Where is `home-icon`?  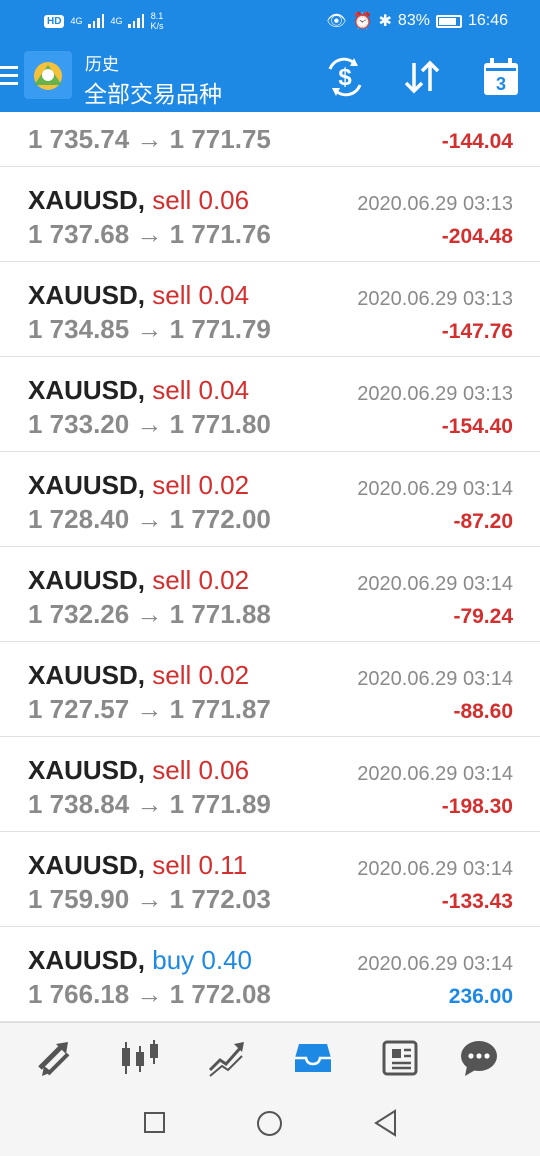 home-icon is located at coordinates (269, 1123).